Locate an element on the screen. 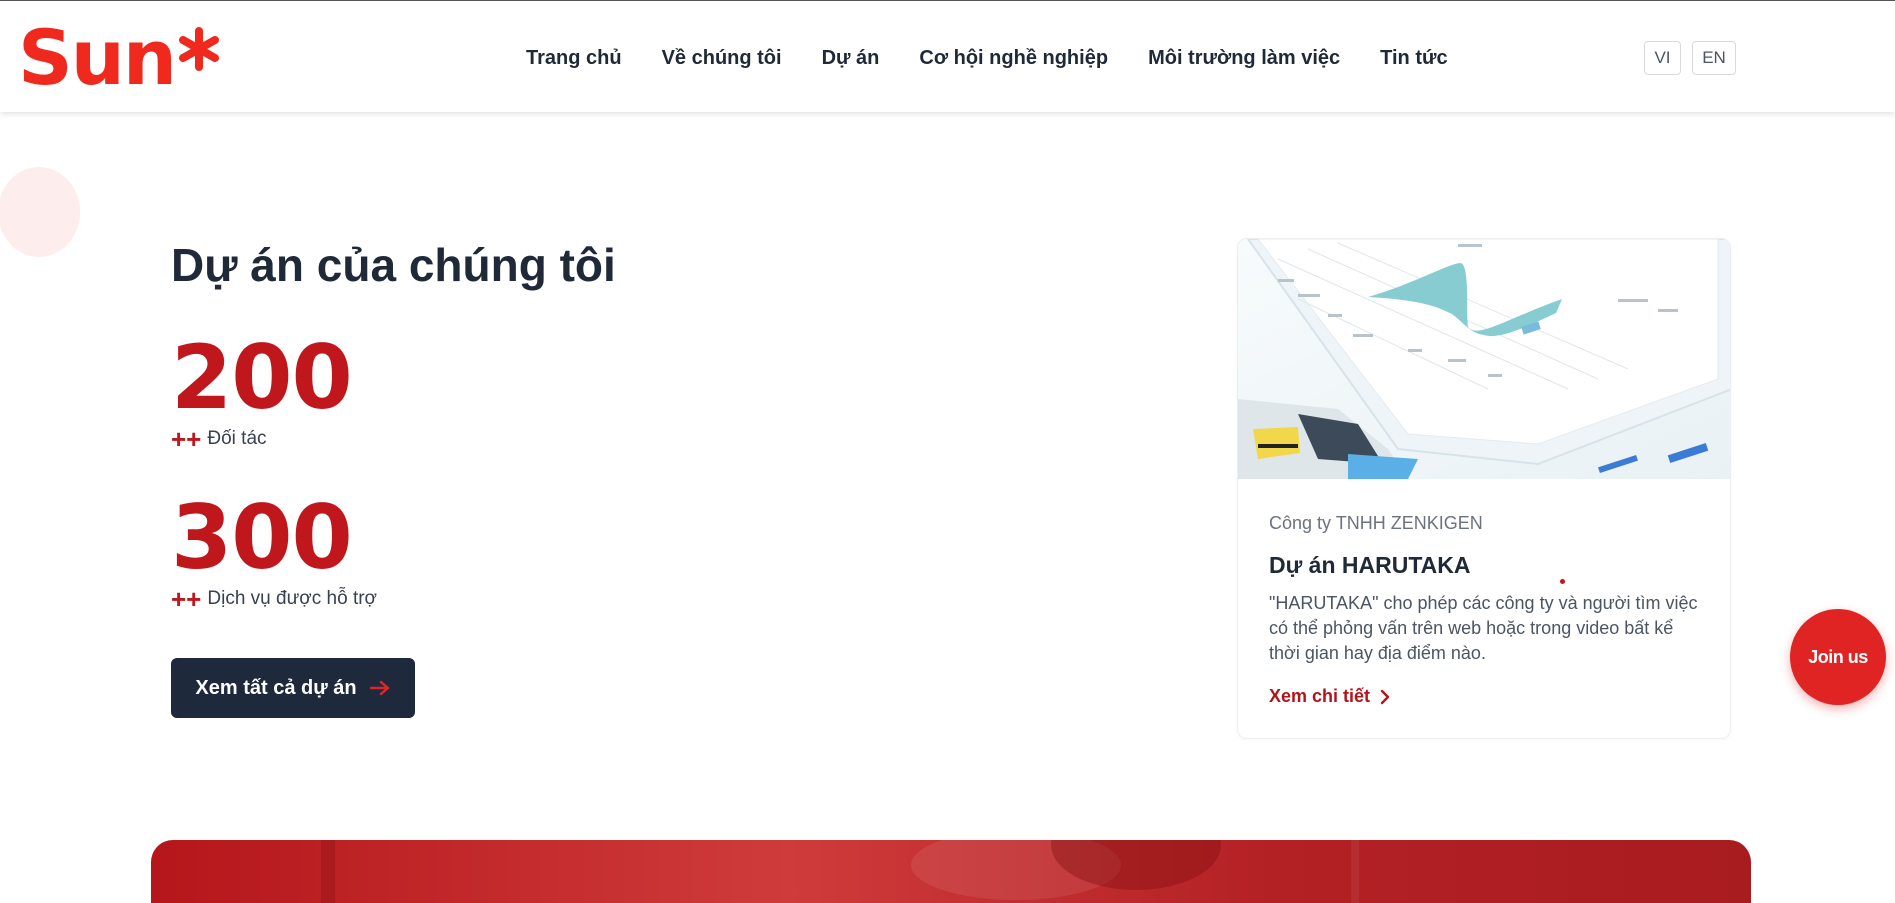 The image size is (1895, 903). nav-careers: Cơ hội nghề nghiệp is located at coordinates (1013, 58).